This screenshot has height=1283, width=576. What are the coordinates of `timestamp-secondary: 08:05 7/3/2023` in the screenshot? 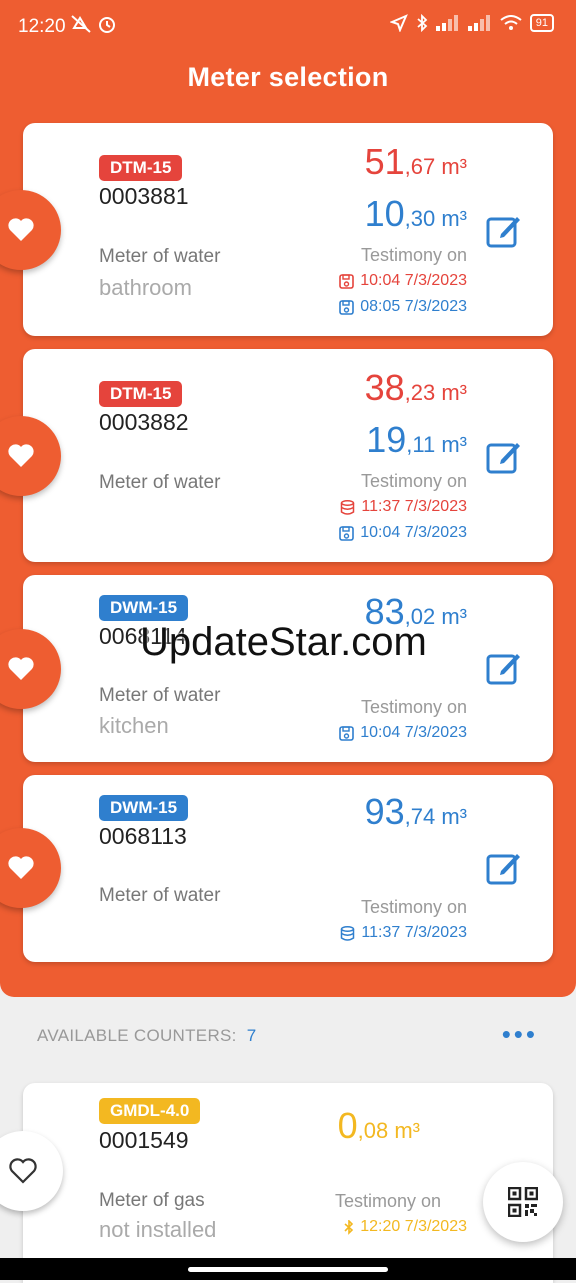 It's located at (403, 307).